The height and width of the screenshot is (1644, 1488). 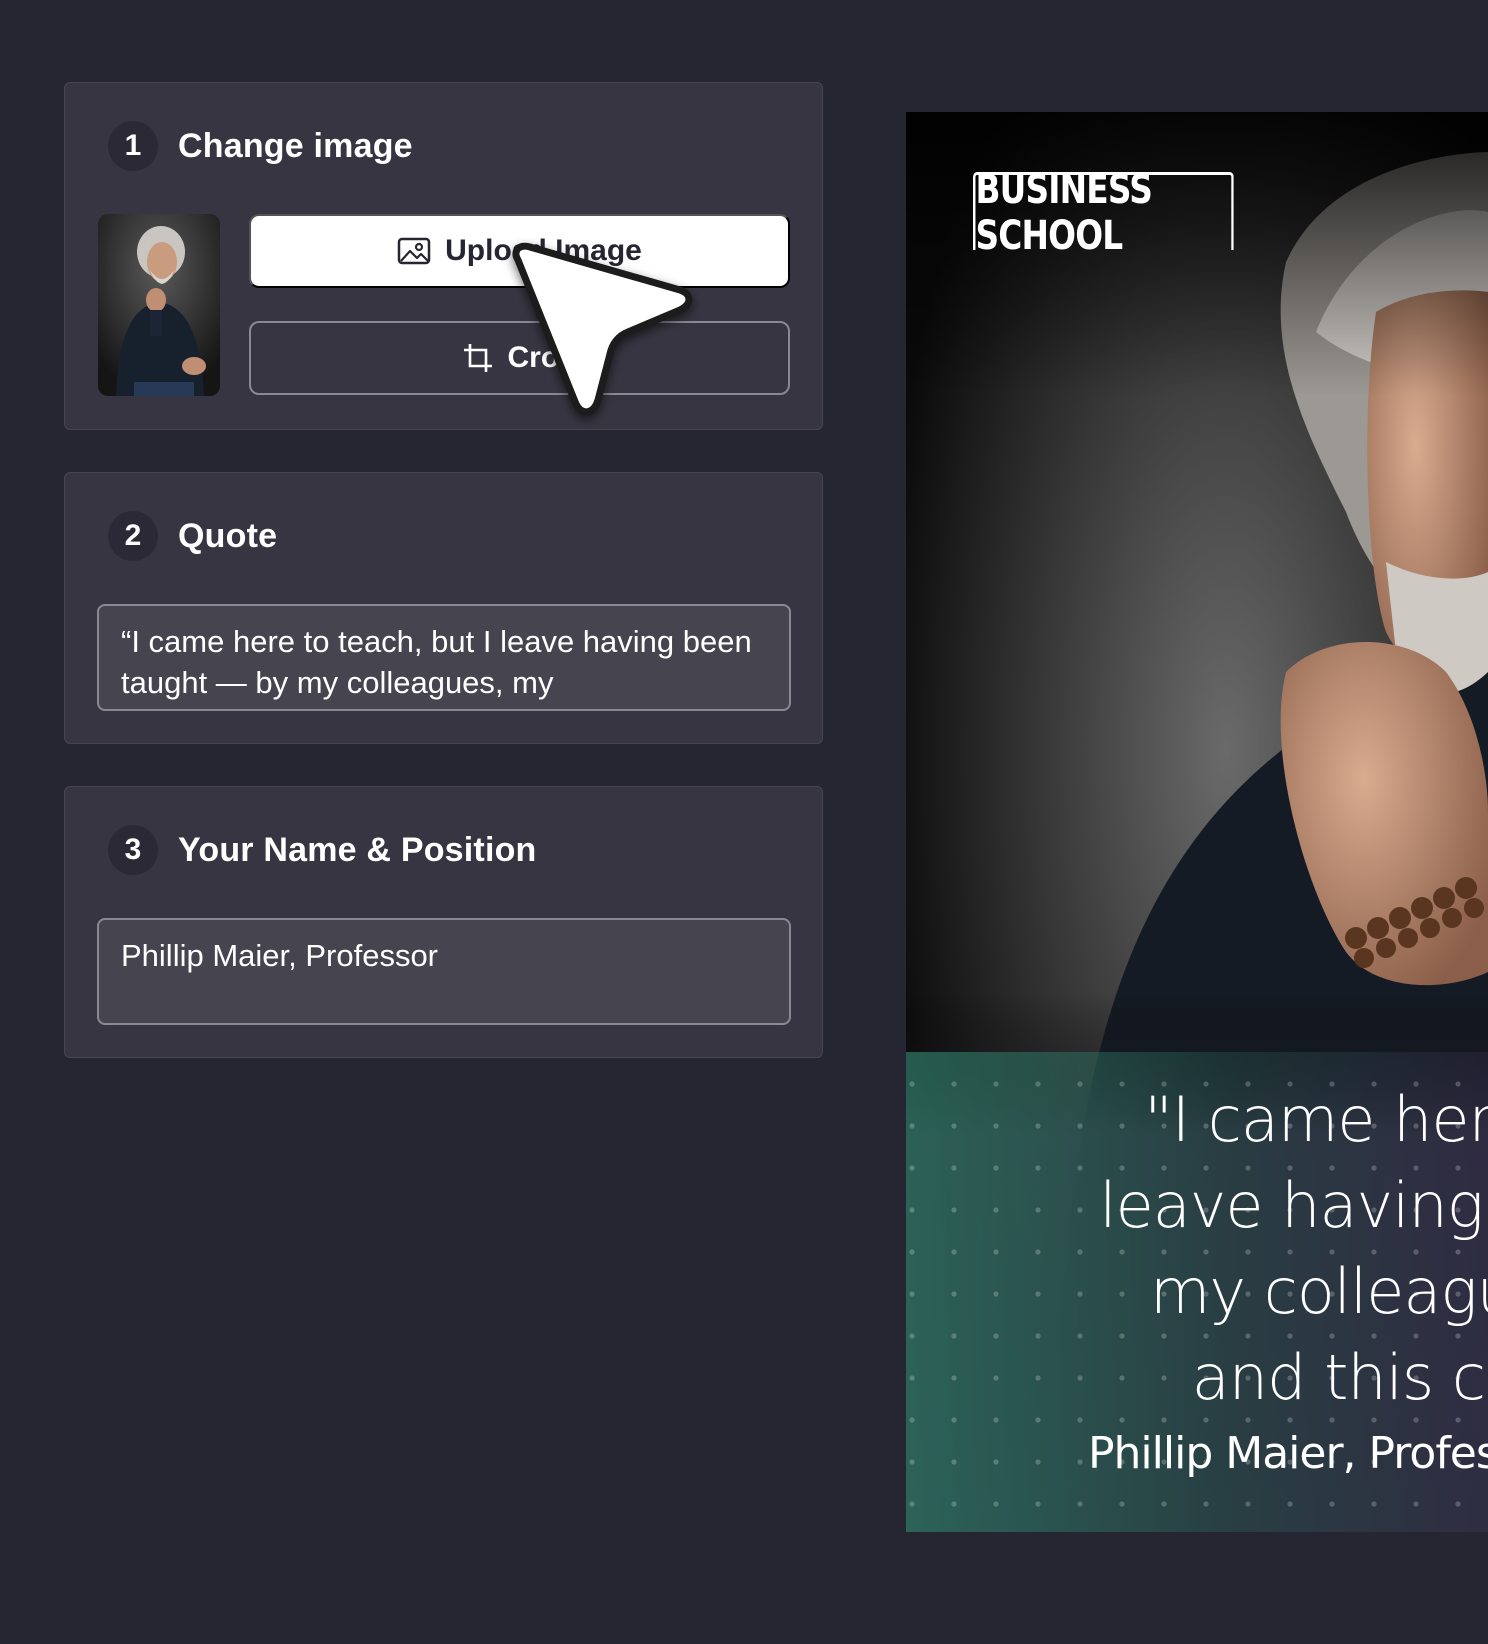 I want to click on upload-image-button: Upload Image, so click(x=519, y=251).